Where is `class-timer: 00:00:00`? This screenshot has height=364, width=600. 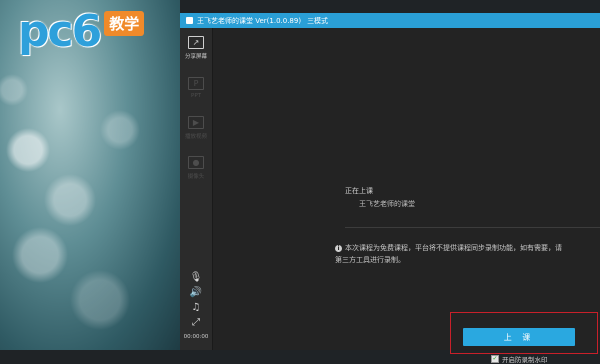 class-timer: 00:00:00 is located at coordinates (196, 337).